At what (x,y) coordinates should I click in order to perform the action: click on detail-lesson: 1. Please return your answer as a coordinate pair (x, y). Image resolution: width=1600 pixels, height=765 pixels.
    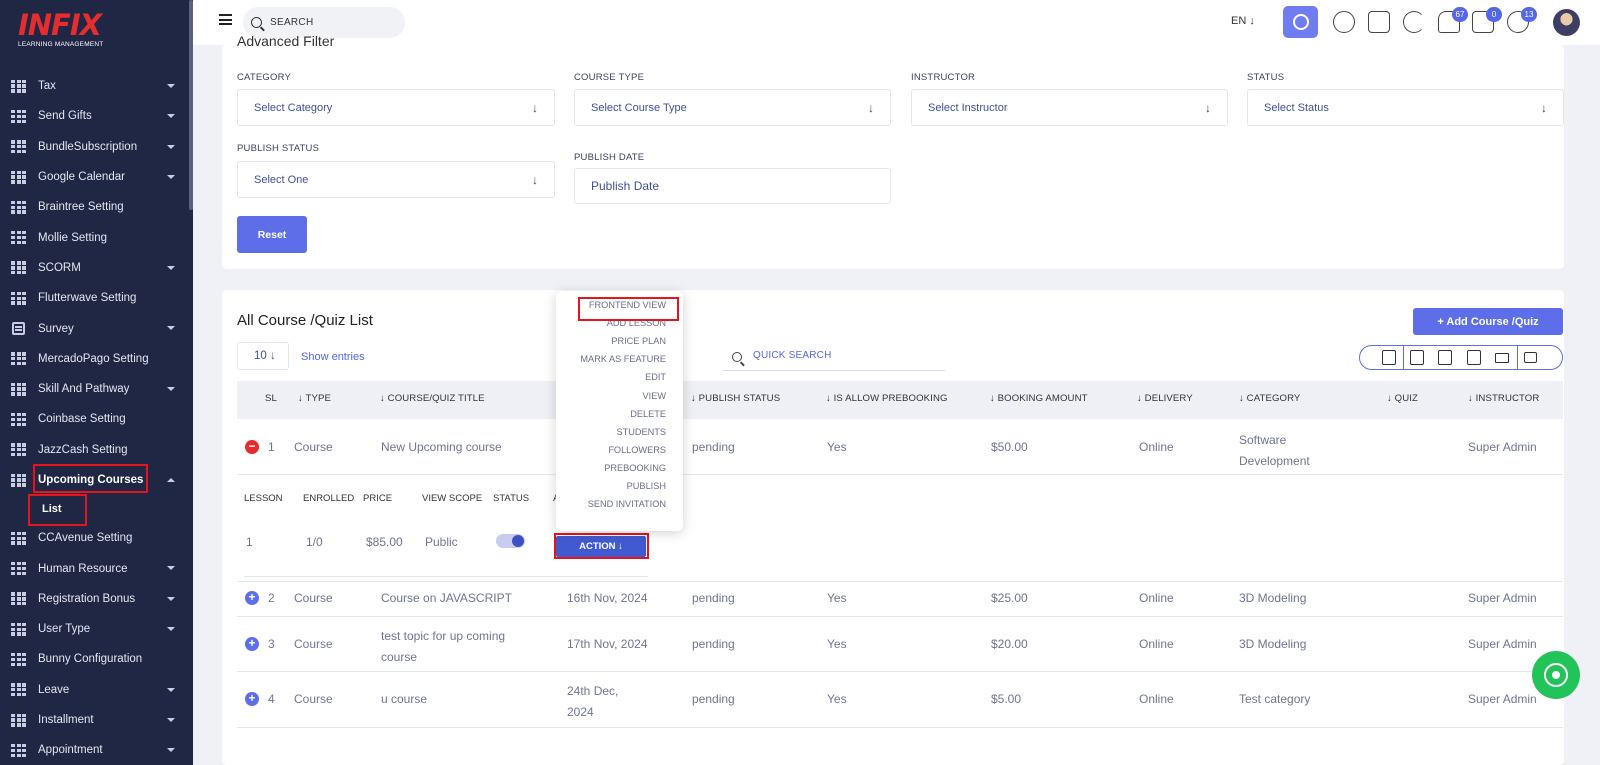
    Looking at the image, I should click on (249, 542).